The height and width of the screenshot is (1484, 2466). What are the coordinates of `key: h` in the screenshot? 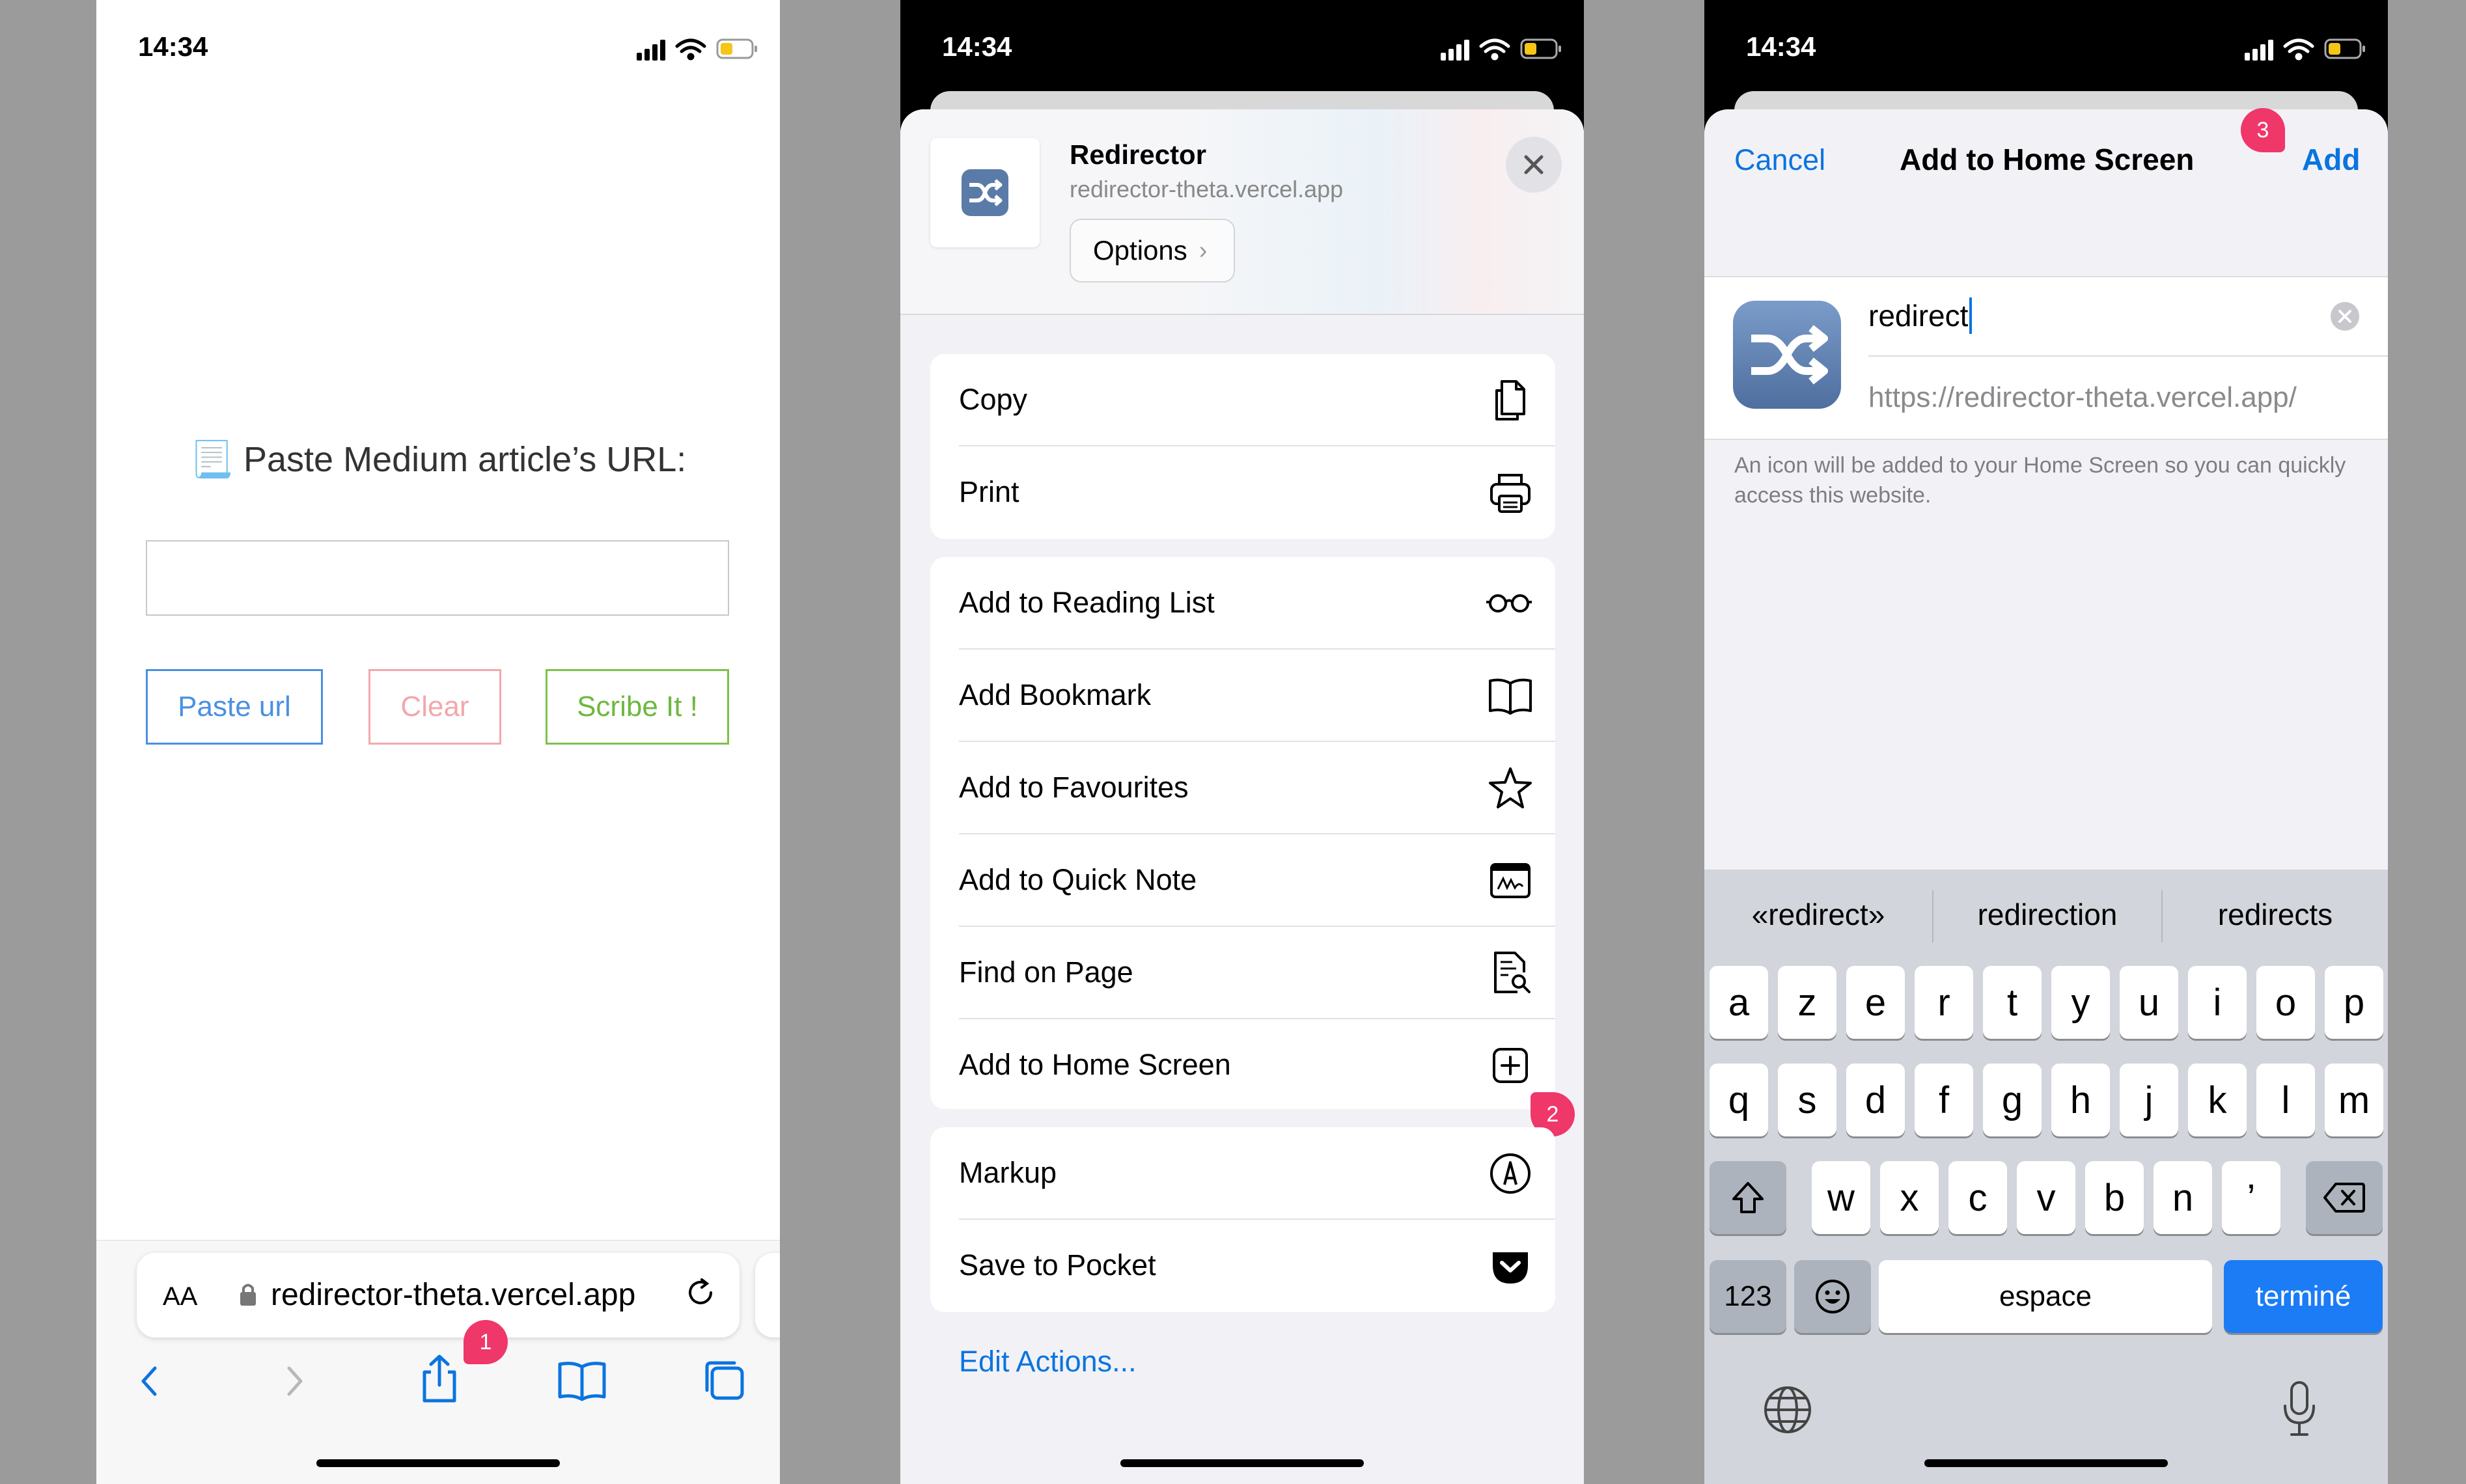 It's located at (2080, 1100).